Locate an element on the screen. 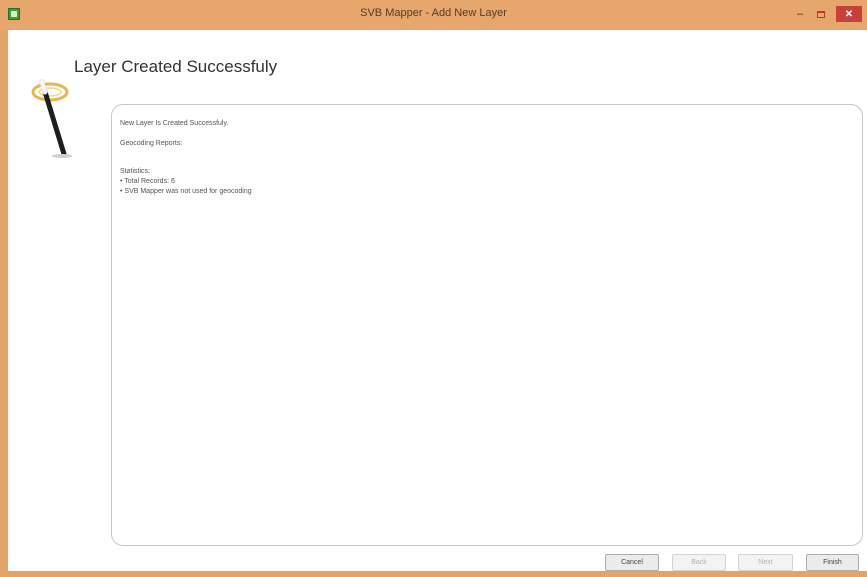  magic-wand-icon is located at coordinates (51, 118).